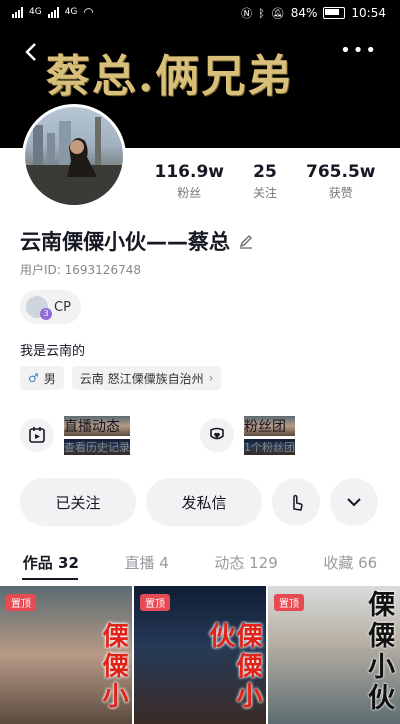 The image size is (400, 724). I want to click on battery-icon, so click(334, 13).